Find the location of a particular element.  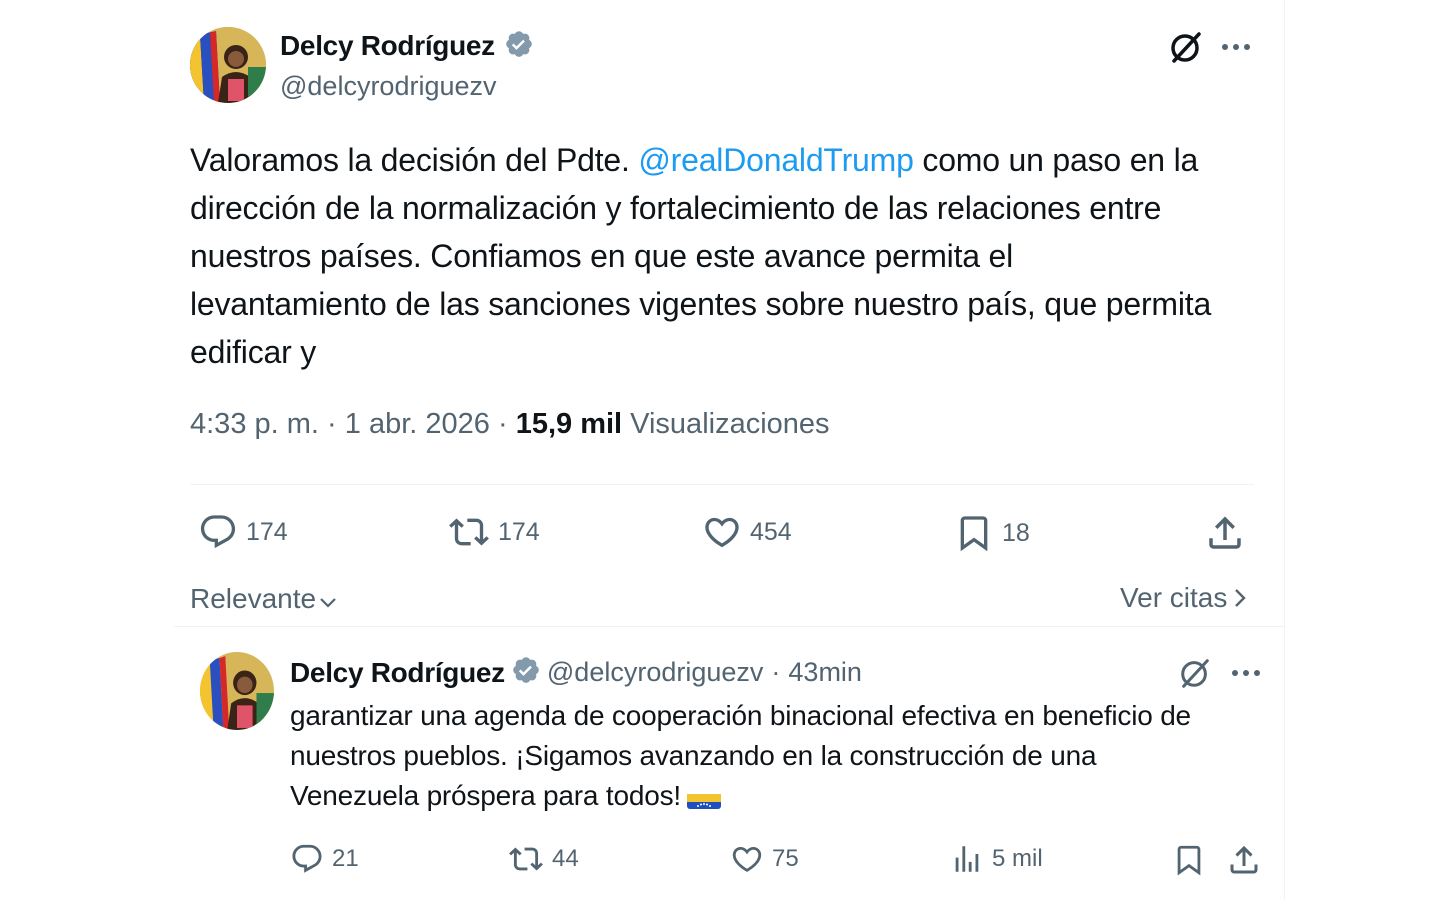

sort-label: Relevante is located at coordinates (253, 598).